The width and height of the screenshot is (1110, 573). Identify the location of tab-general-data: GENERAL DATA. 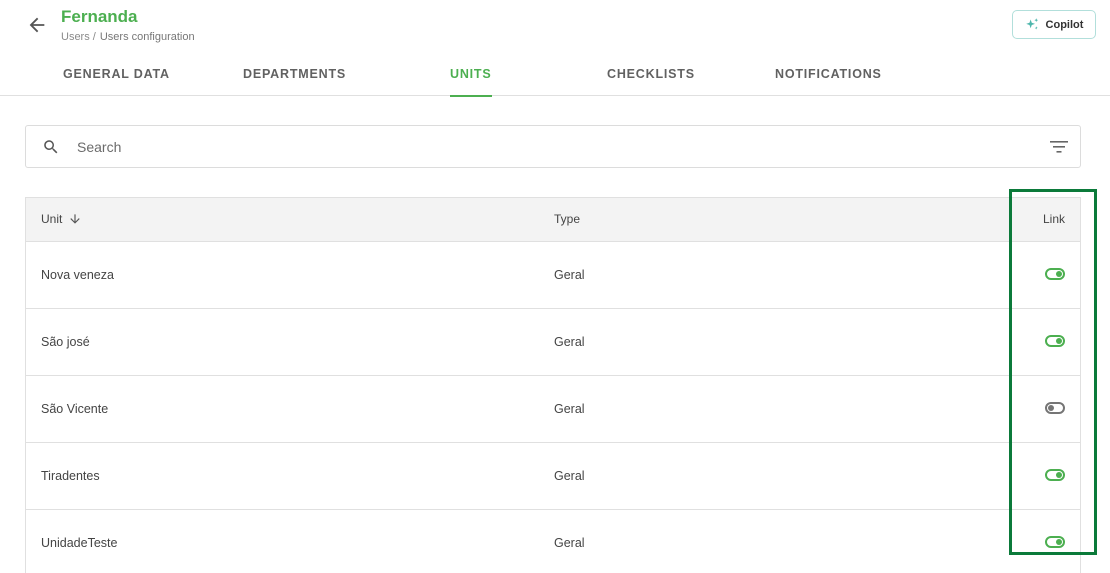
(116, 78).